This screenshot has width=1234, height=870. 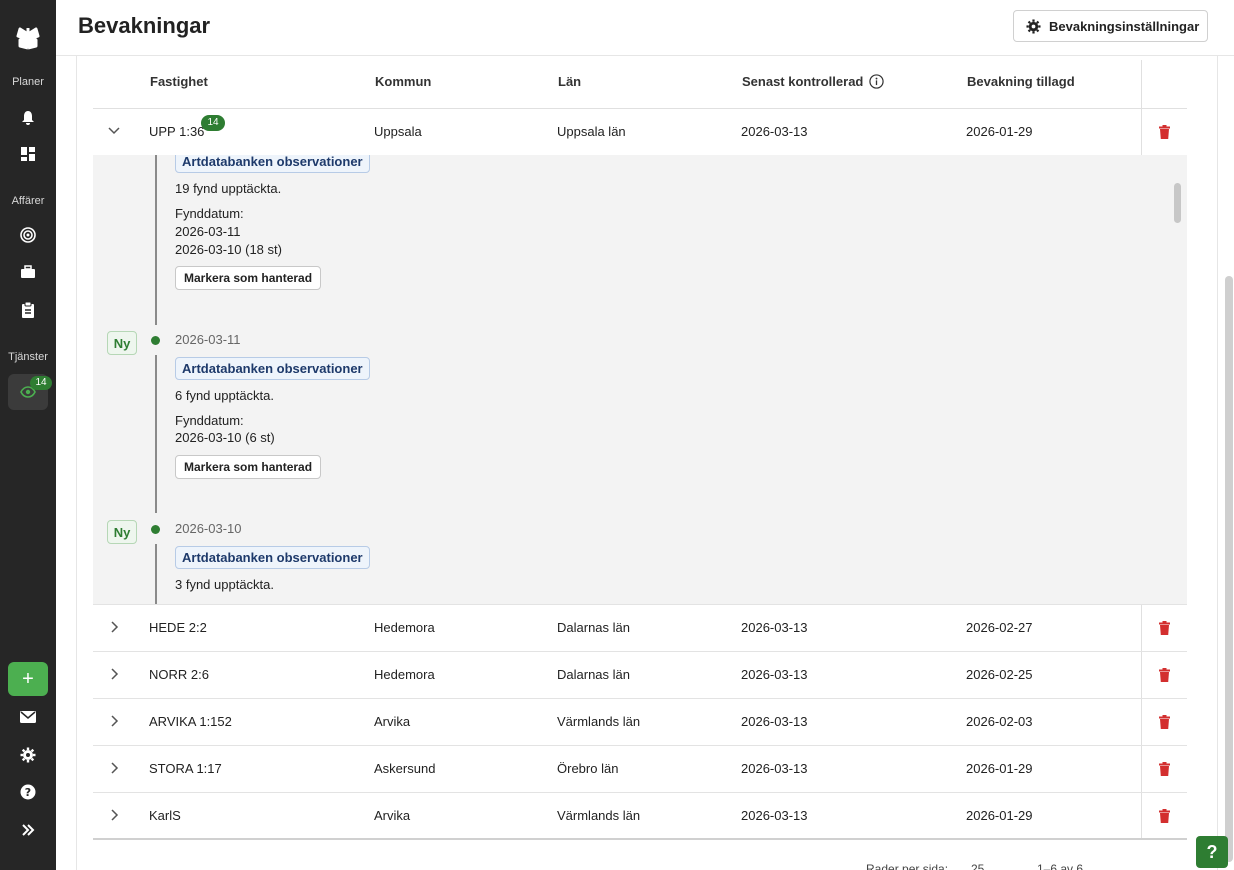 What do you see at coordinates (185, 768) in the screenshot?
I see `cell-fastighet: STORA 1:17` at bounding box center [185, 768].